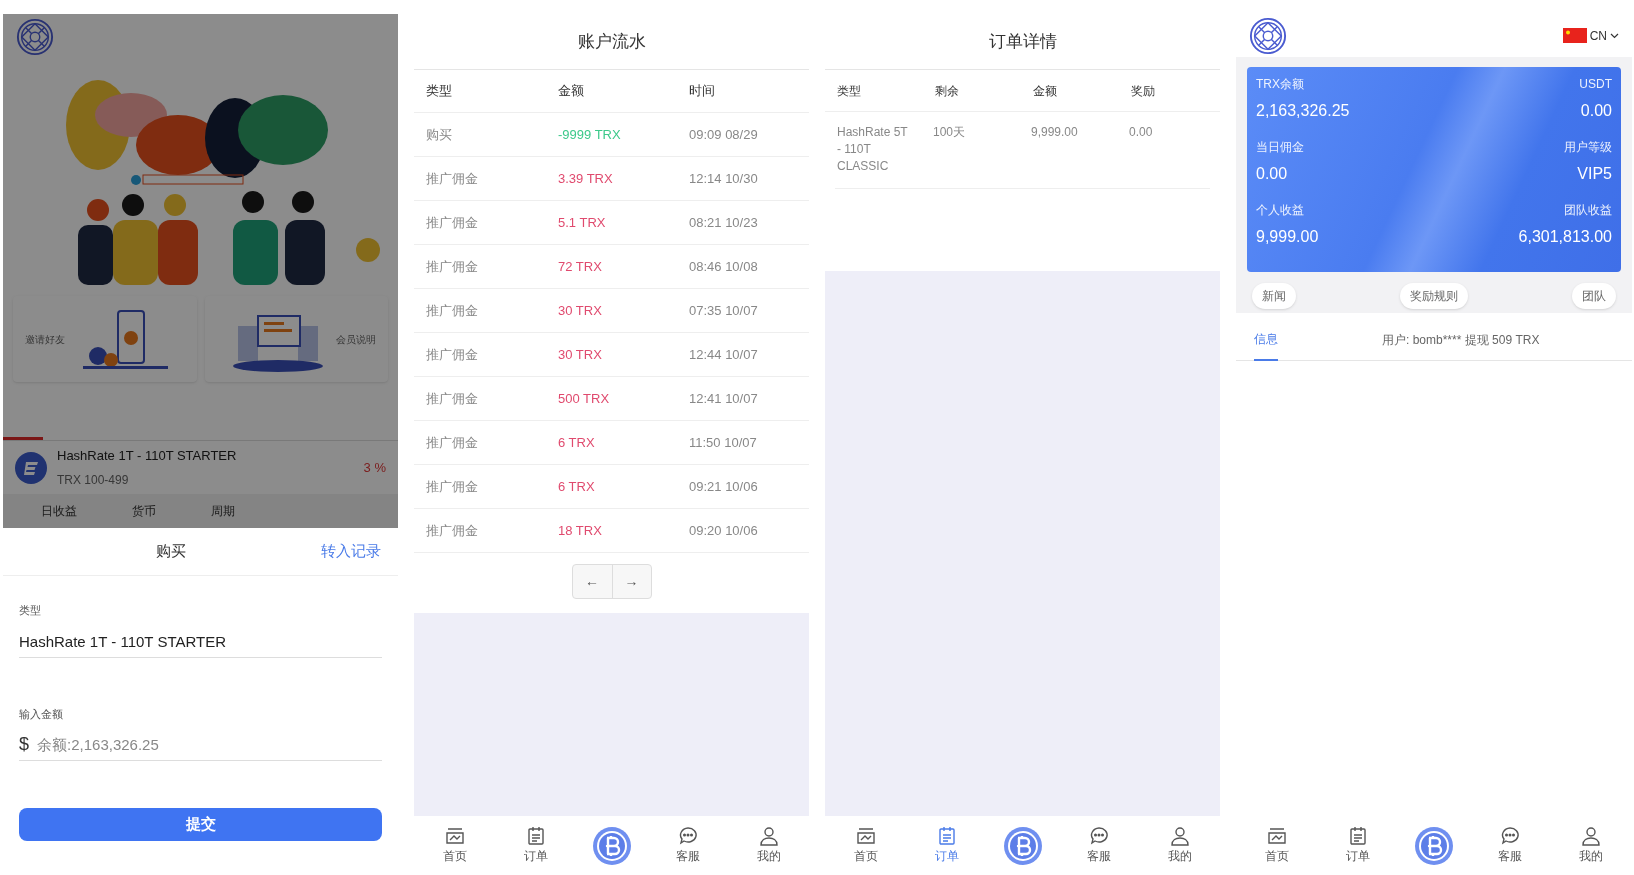 This screenshot has height=875, width=1634. What do you see at coordinates (1055, 132) in the screenshot?
I see `table-cell-text: 9,999.00` at bounding box center [1055, 132].